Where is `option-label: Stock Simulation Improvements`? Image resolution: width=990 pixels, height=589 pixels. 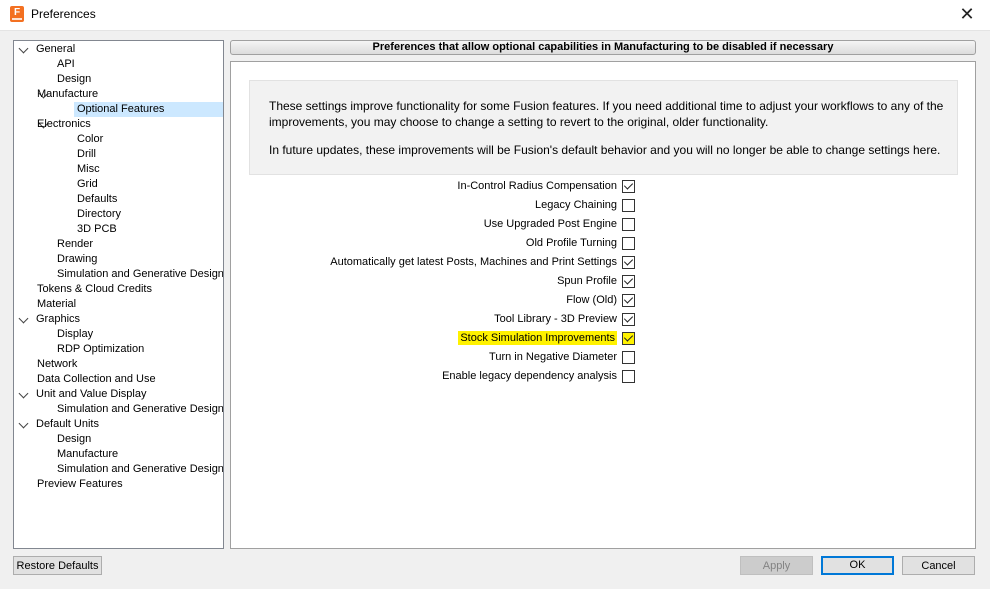 option-label: Stock Simulation Improvements is located at coordinates (537, 338).